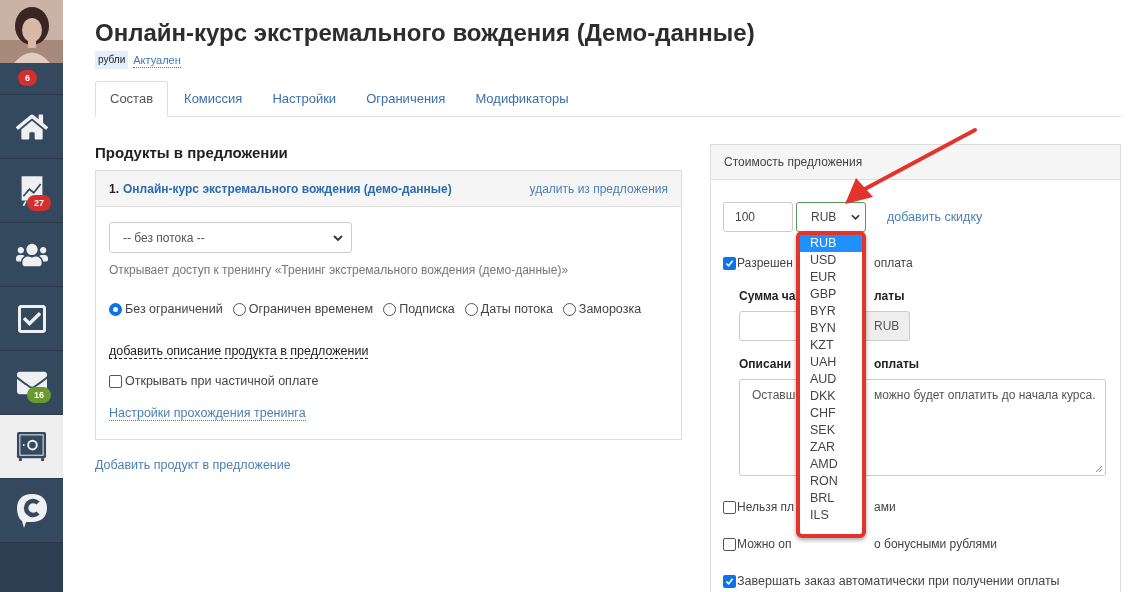 The width and height of the screenshot is (1135, 592). Describe the element at coordinates (425, 33) in the screenshot. I see `page-title: Онлайн-курс экстремального вождения (Демо-данные)` at that location.